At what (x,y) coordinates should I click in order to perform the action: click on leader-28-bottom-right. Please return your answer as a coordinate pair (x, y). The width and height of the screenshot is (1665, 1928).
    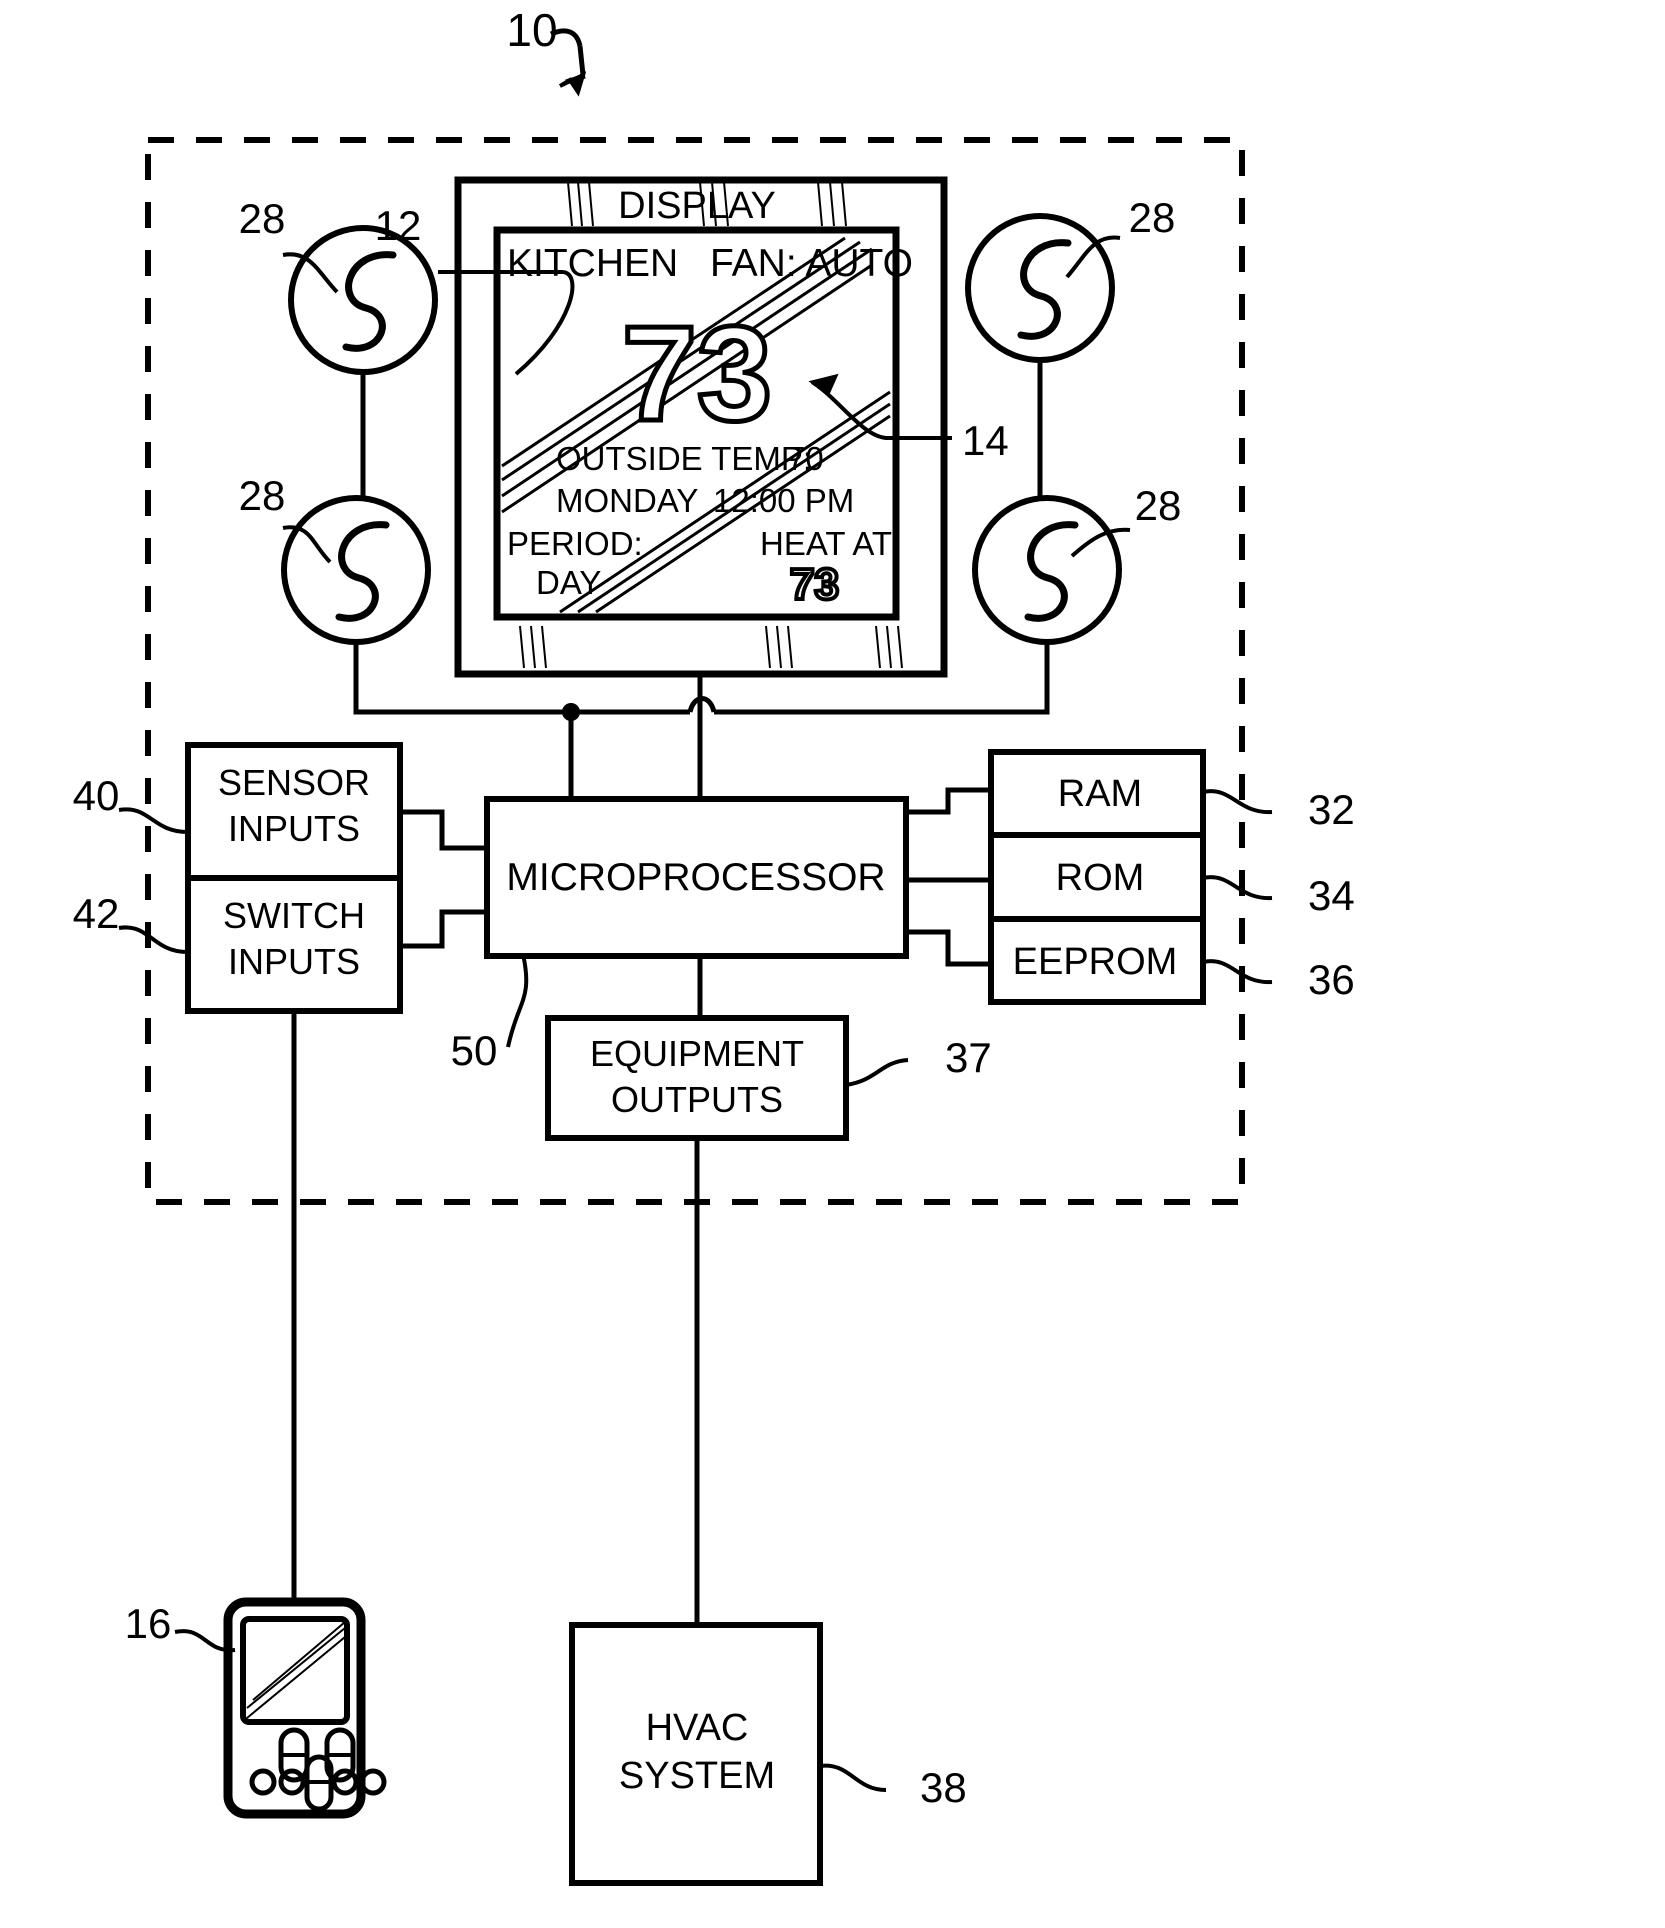
    Looking at the image, I should click on (1100, 542).